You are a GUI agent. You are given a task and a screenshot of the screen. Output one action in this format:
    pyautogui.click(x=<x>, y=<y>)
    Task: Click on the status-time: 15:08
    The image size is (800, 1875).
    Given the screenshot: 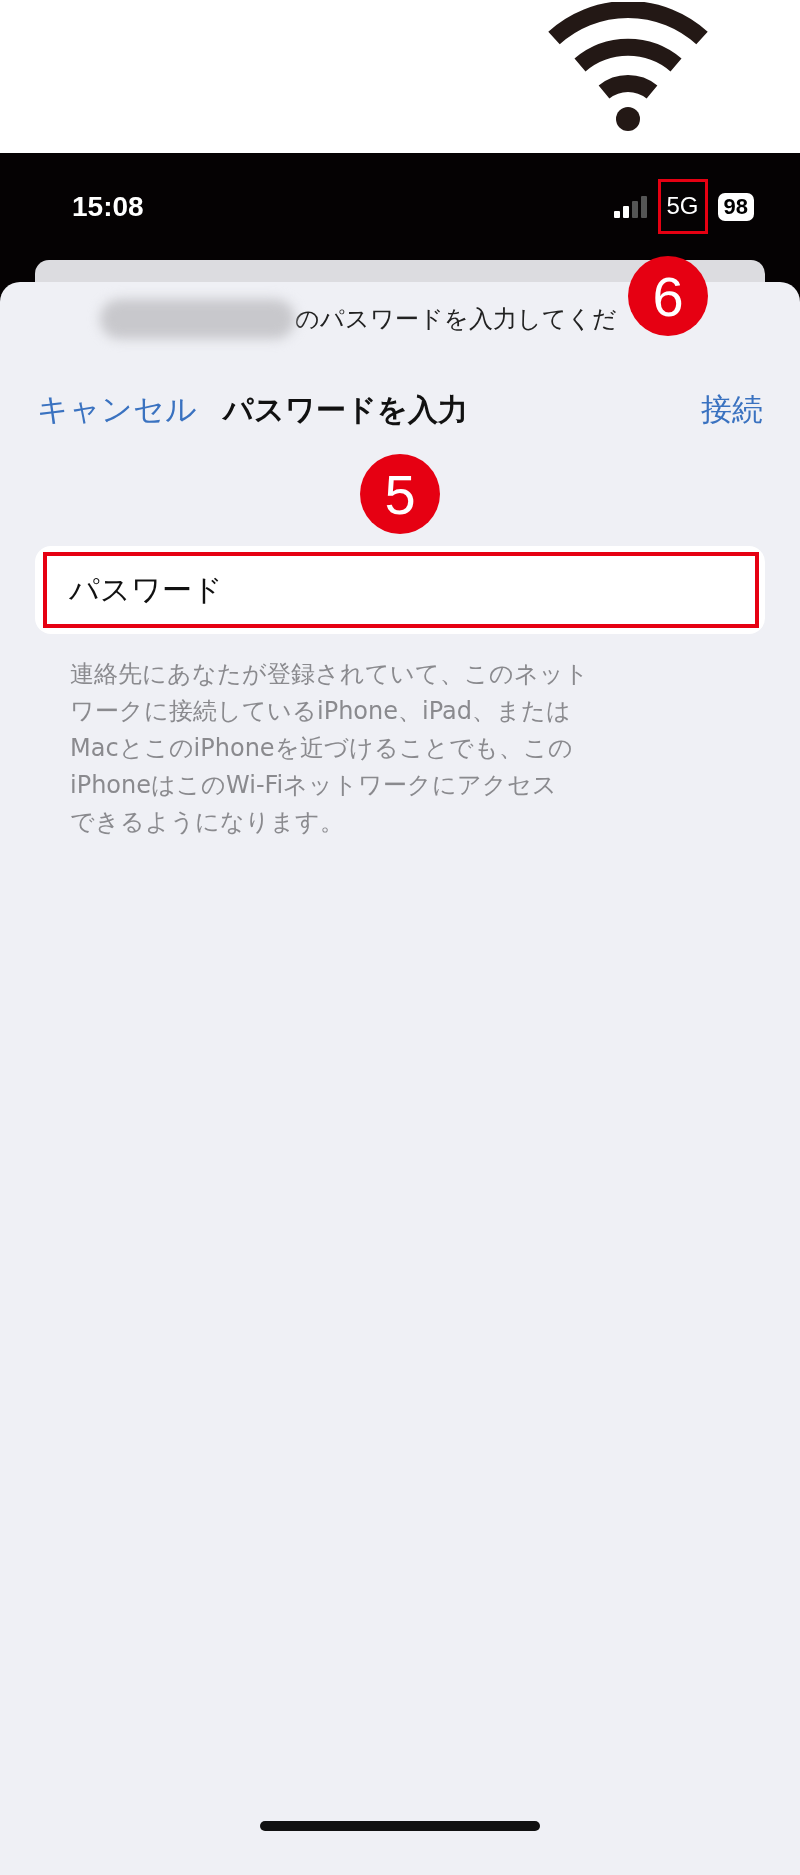 What is the action you would take?
    pyautogui.click(x=108, y=206)
    